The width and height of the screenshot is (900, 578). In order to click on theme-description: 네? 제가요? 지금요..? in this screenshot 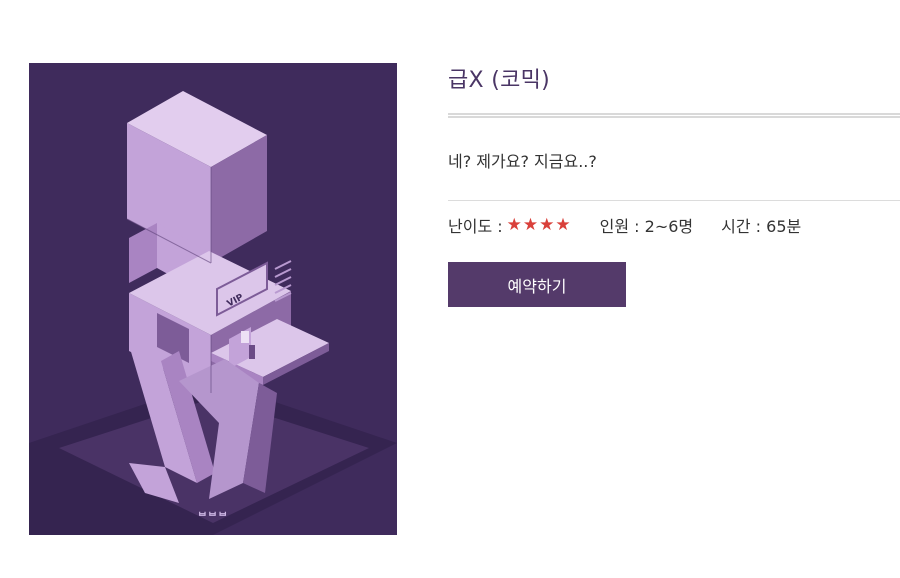, I will do `click(522, 161)`.